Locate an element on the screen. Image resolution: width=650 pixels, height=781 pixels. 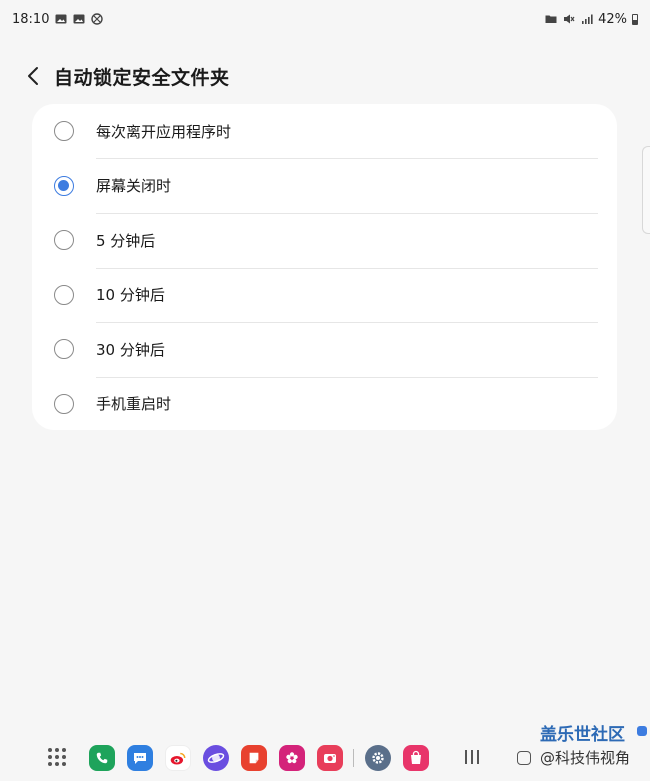
recents-button is located at coordinates (473, 758).